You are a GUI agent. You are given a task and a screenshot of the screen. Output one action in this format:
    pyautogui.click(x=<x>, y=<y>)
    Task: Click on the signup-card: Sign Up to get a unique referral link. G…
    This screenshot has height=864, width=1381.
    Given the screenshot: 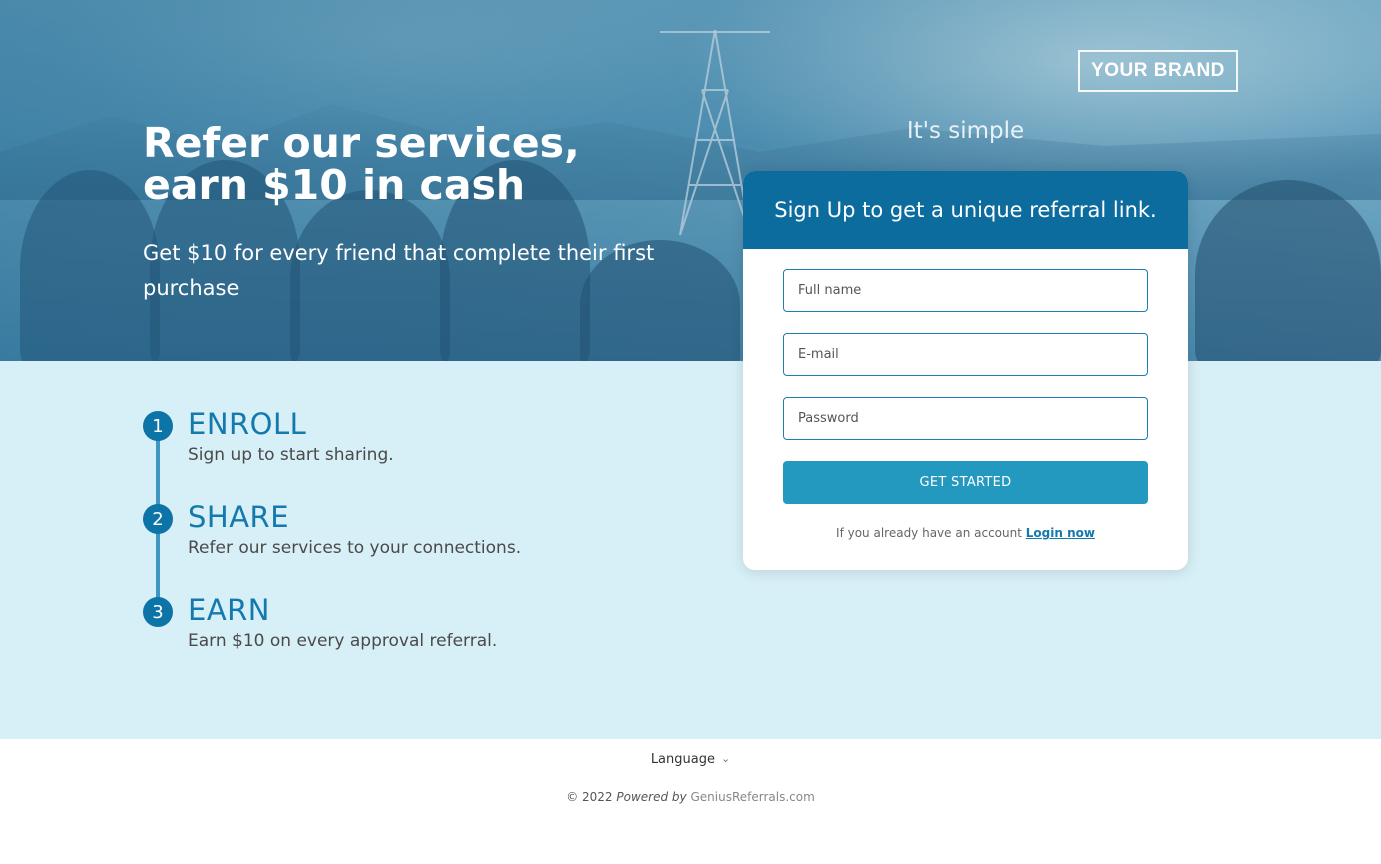 What is the action you would take?
    pyautogui.click(x=965, y=370)
    